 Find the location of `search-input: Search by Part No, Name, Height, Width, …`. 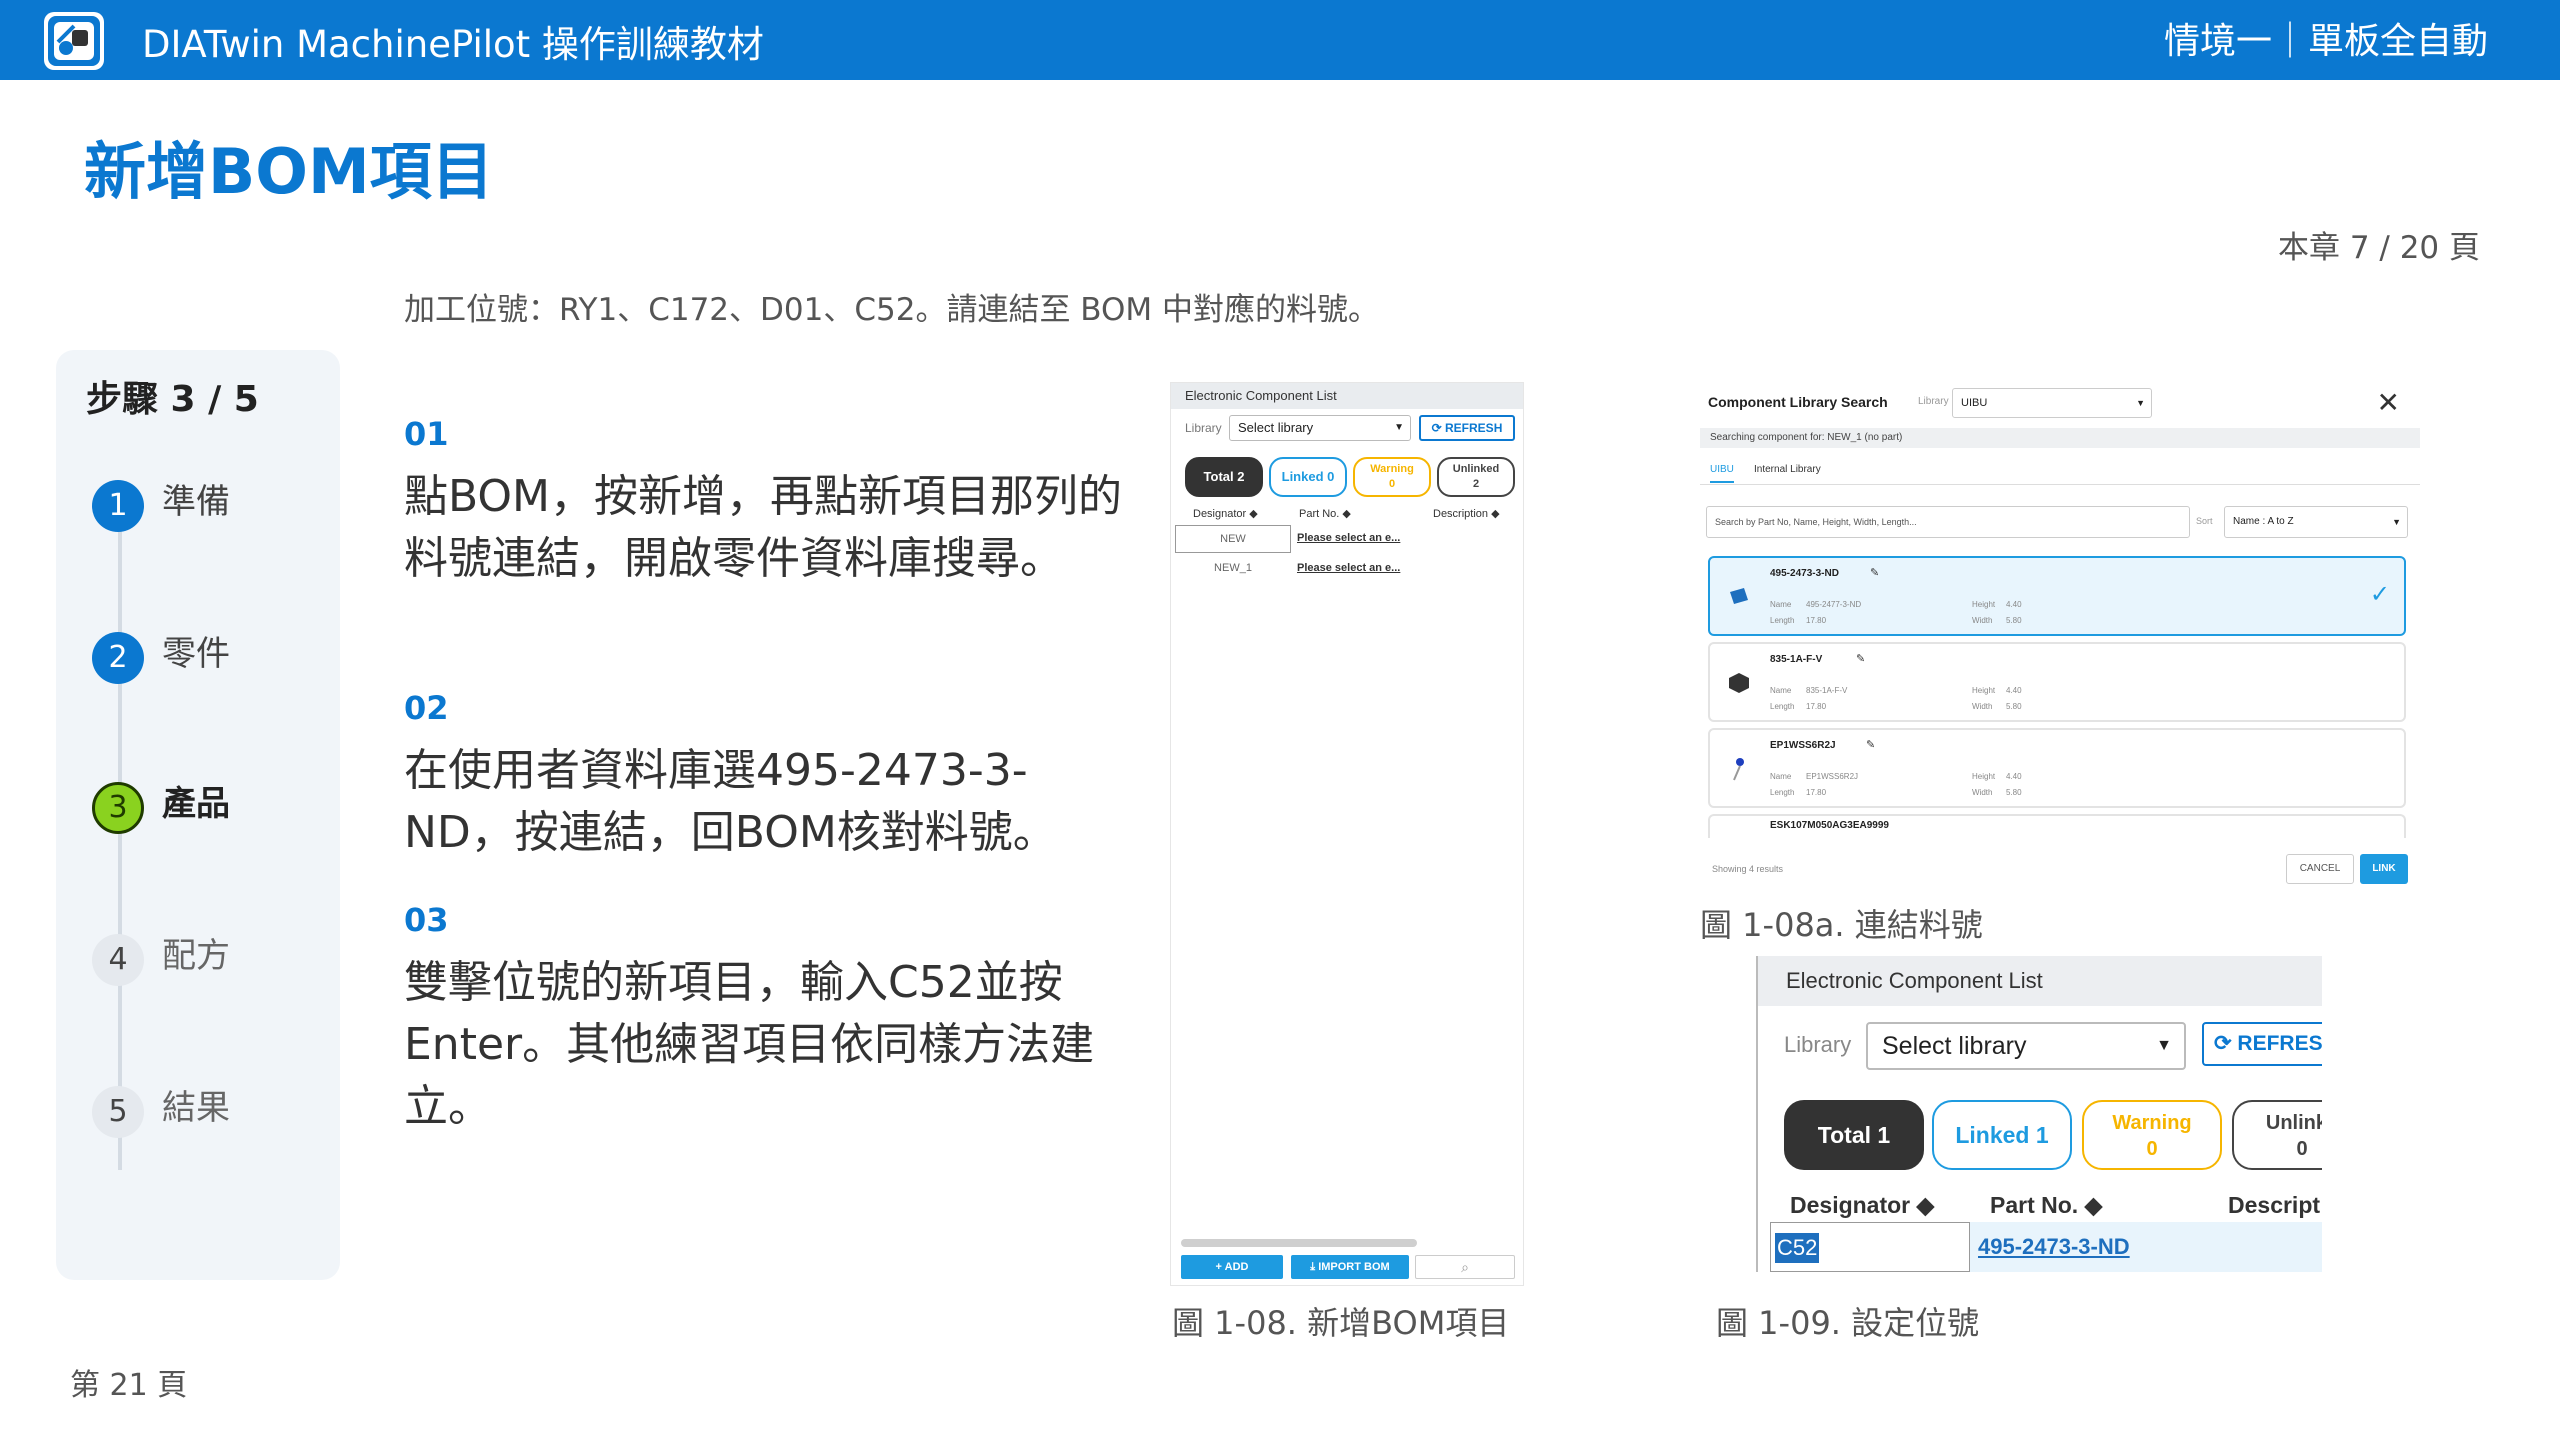

search-input: Search by Part No, Name, Height, Width, … is located at coordinates (1948, 522).